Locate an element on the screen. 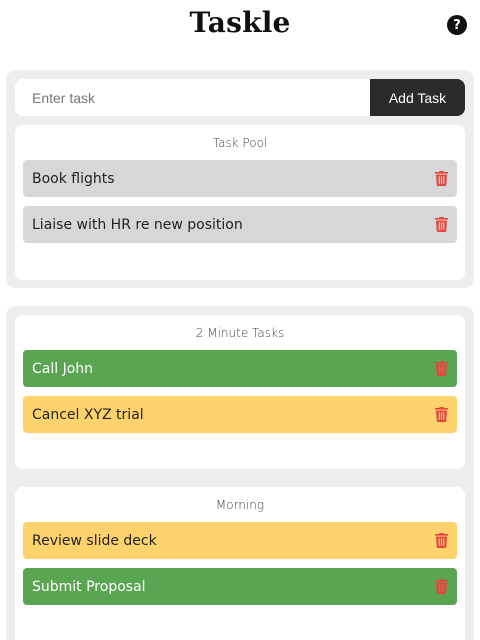  question-circle-icon: ? is located at coordinates (457, 25).